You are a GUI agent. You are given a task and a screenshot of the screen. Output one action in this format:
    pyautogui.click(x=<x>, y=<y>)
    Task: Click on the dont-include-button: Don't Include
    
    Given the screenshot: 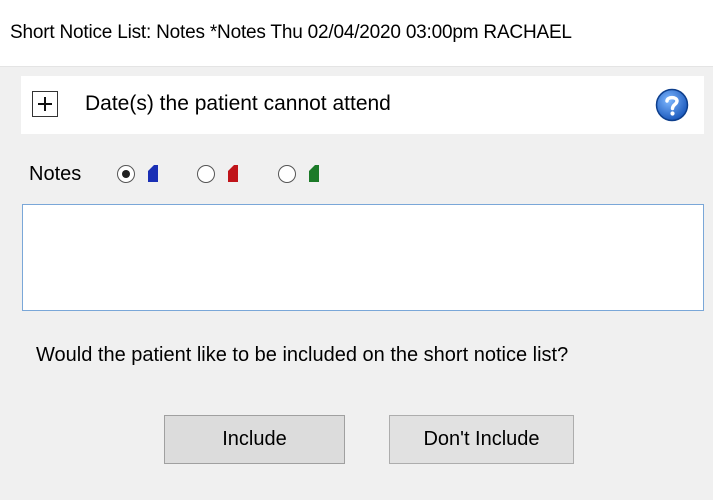 What is the action you would take?
    pyautogui.click(x=481, y=439)
    